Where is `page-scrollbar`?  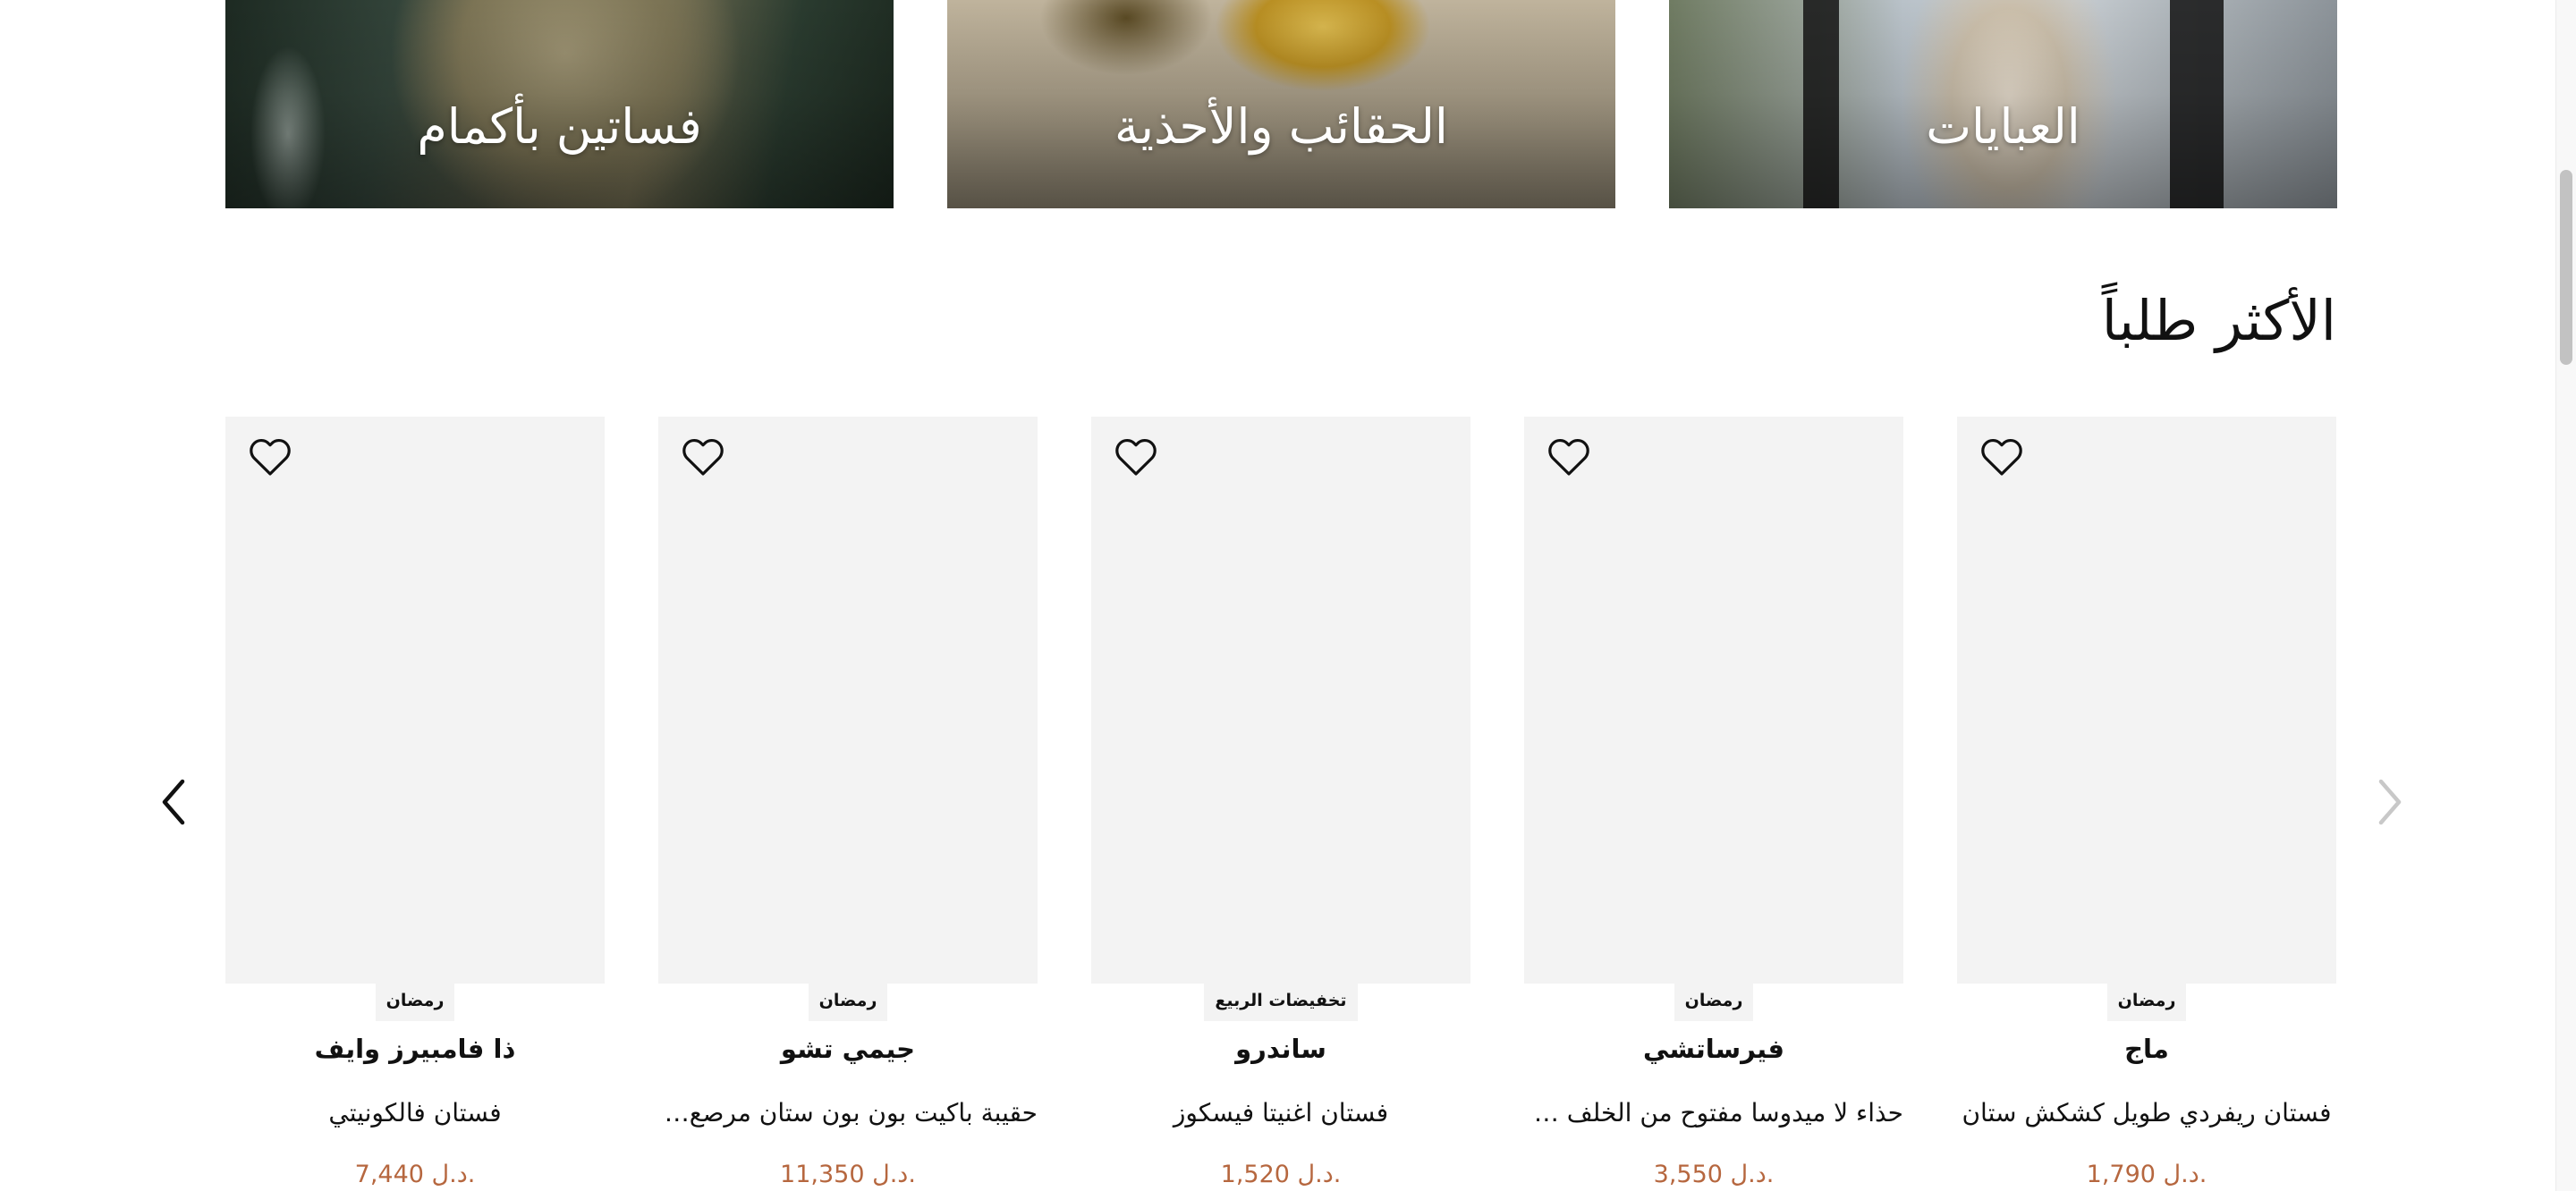 page-scrollbar is located at coordinates (2565, 595).